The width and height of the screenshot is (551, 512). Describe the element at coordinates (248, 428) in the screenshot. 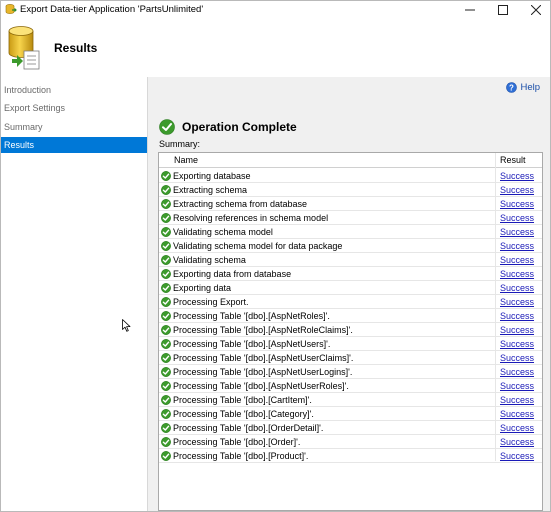

I see `row-name: Processing Table '[dbo].[OrderDetail]'.` at that location.